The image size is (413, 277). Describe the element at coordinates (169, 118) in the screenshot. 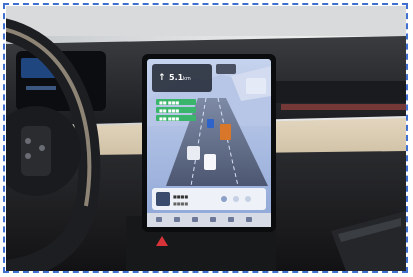

I see `lane-badge-3: ■■ ■■■` at that location.